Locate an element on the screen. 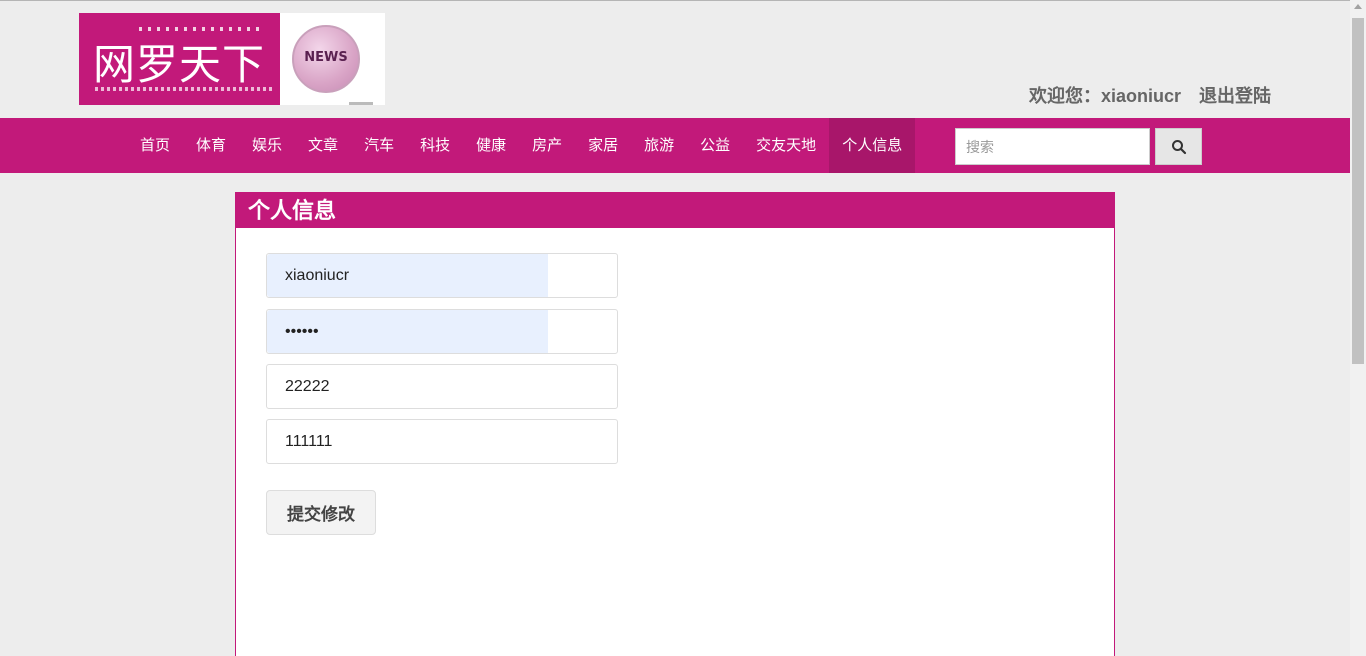  nav-item-7: 房产 is located at coordinates (547, 145).